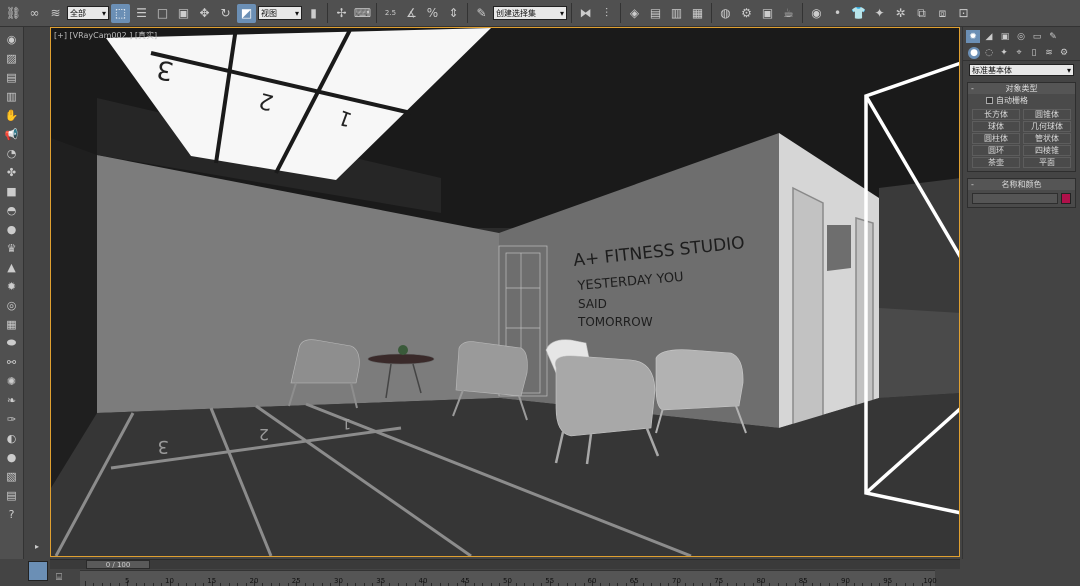  Describe the element at coordinates (12, 77) in the screenshot. I see `box-icon: ▤` at that location.